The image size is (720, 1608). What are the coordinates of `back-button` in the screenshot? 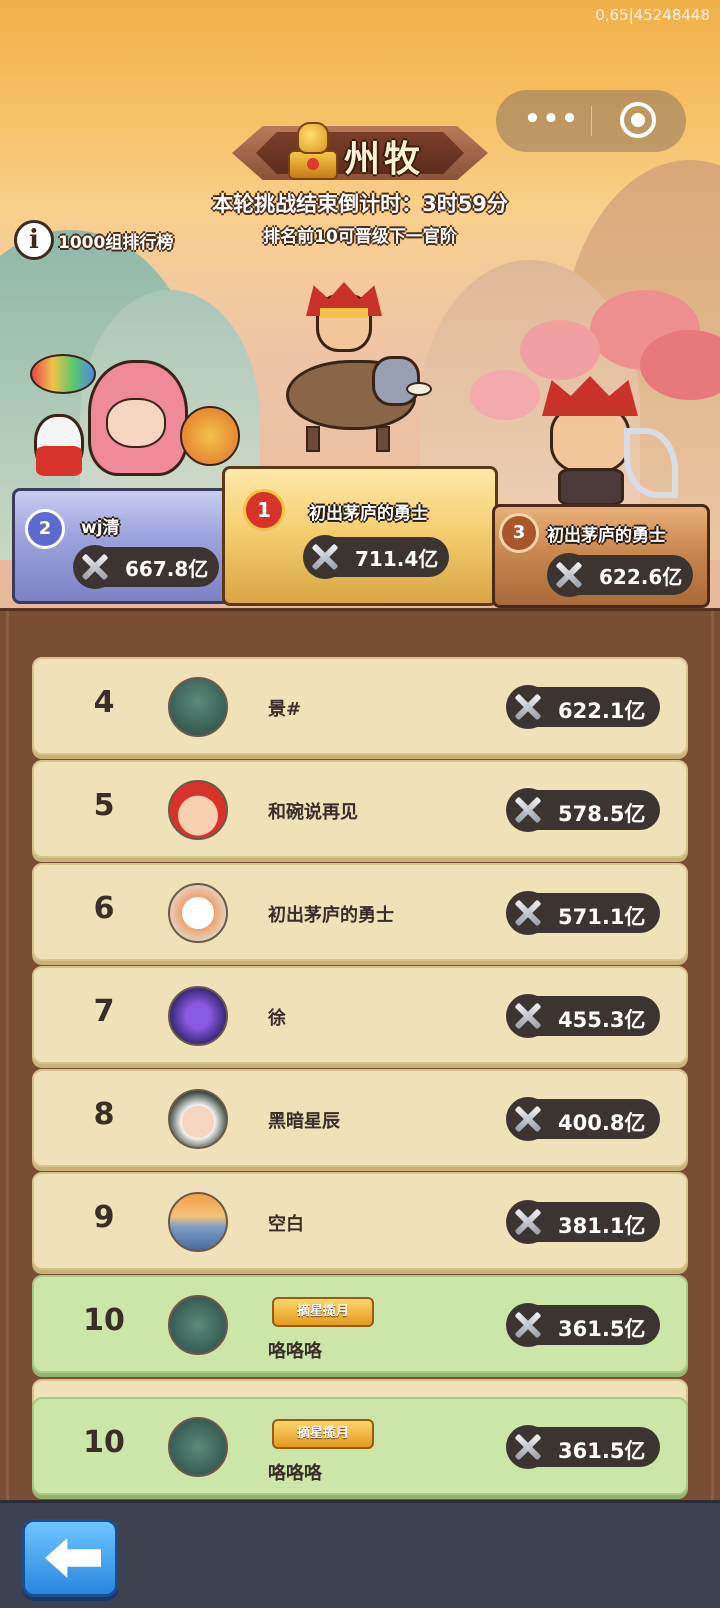 It's located at (70, 1558).